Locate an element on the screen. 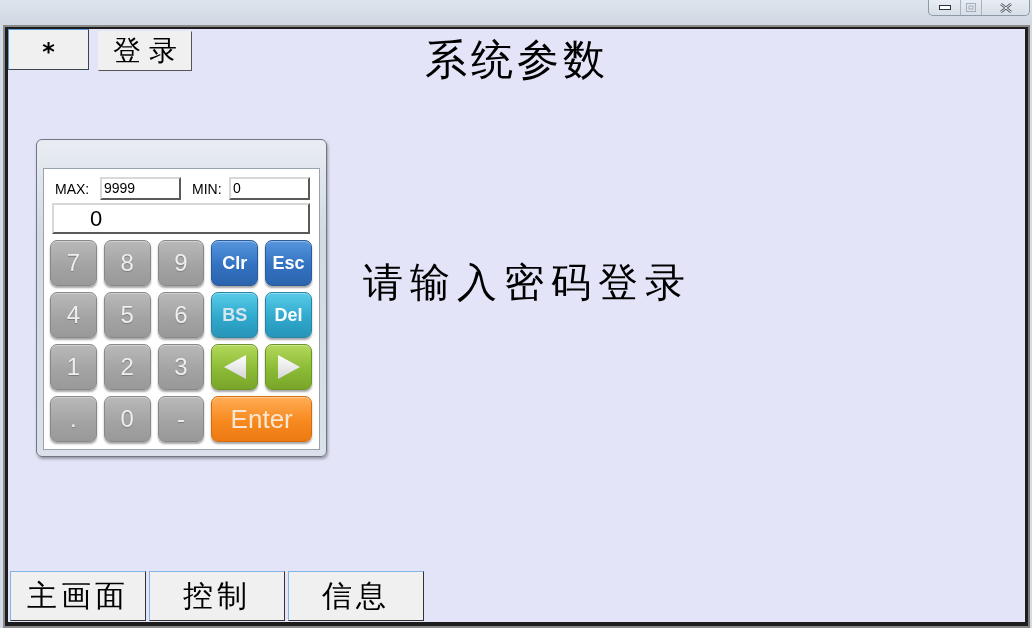 The image size is (1032, 628). number-key: 9 is located at coordinates (181, 263).